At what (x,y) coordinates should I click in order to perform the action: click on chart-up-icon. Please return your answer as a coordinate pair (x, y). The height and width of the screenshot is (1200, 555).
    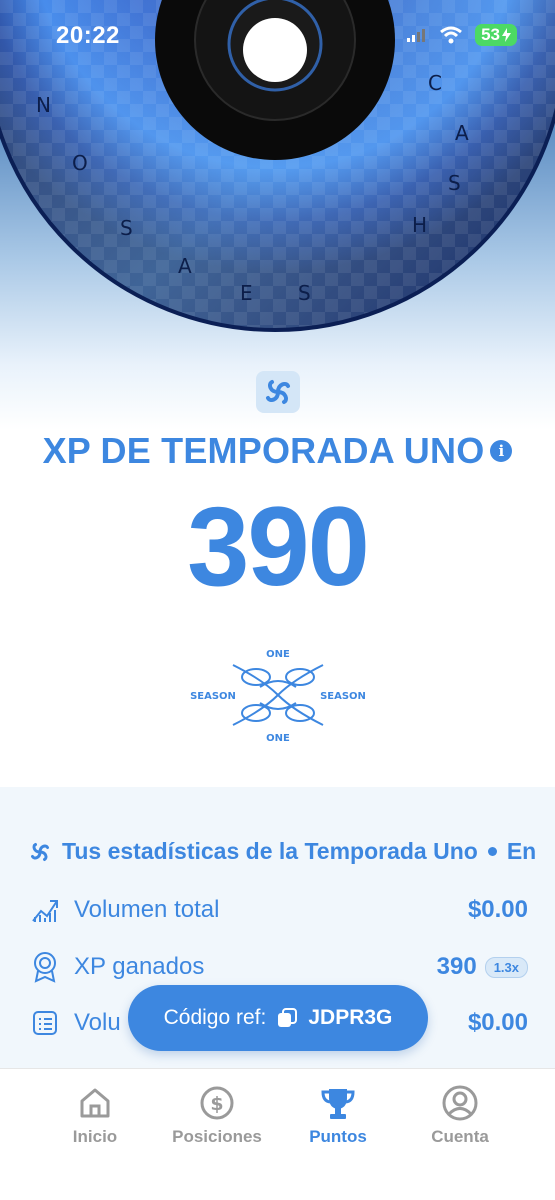
    Looking at the image, I should click on (45, 910).